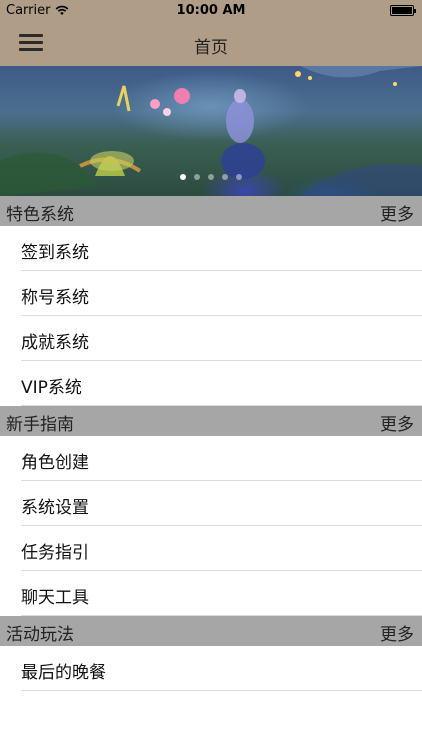 The width and height of the screenshot is (422, 750). What do you see at coordinates (211, 248) in the screenshot?
I see `list-item: 签到系统` at bounding box center [211, 248].